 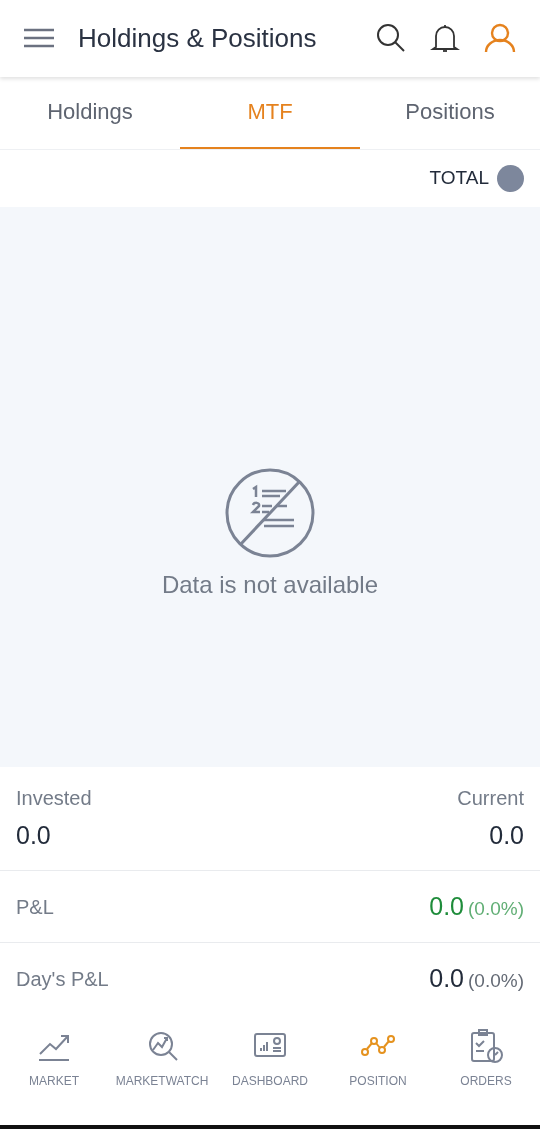 What do you see at coordinates (445, 38) in the screenshot?
I see `notification-bell-icon` at bounding box center [445, 38].